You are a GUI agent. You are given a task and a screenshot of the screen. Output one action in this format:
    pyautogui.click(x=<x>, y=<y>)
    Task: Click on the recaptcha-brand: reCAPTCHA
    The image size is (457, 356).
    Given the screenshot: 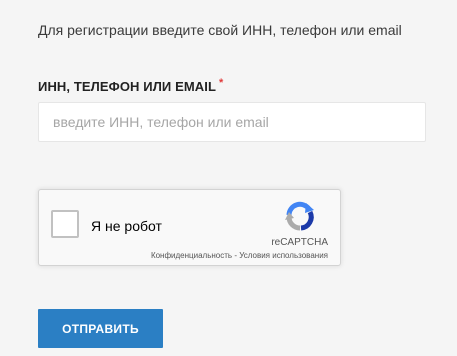 What is the action you would take?
    pyautogui.click(x=299, y=242)
    